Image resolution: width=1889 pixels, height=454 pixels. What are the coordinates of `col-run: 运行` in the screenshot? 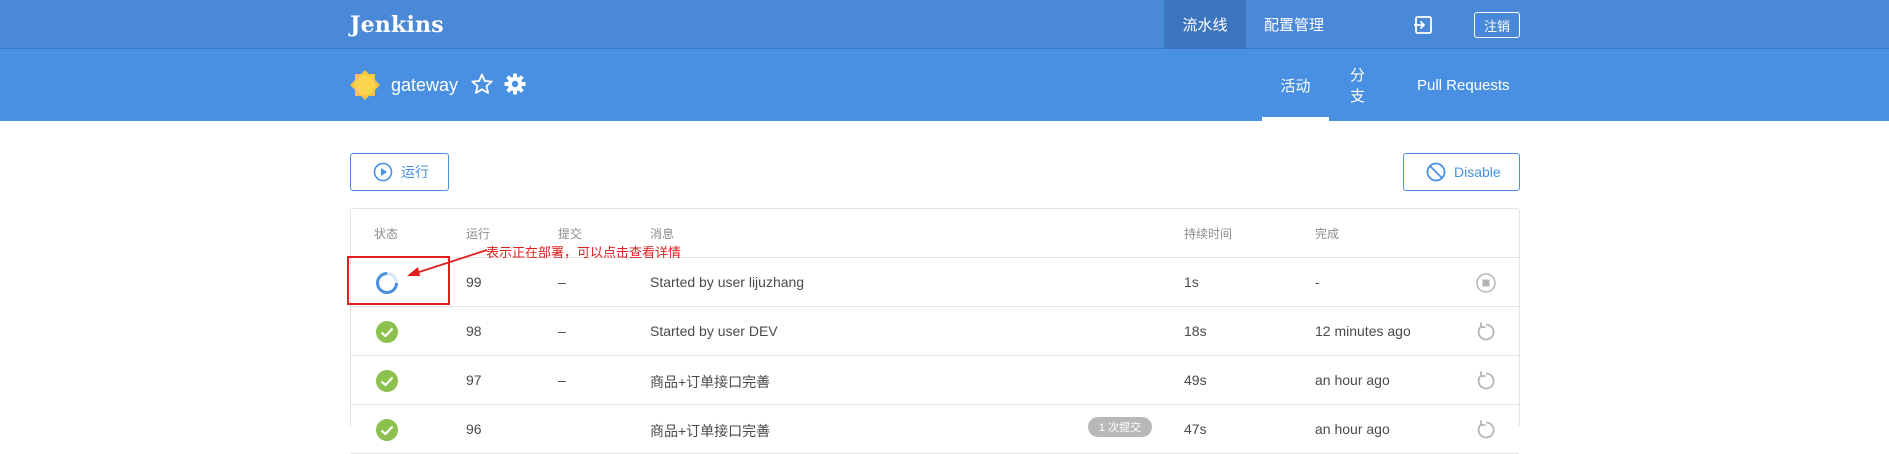 It's located at (478, 234).